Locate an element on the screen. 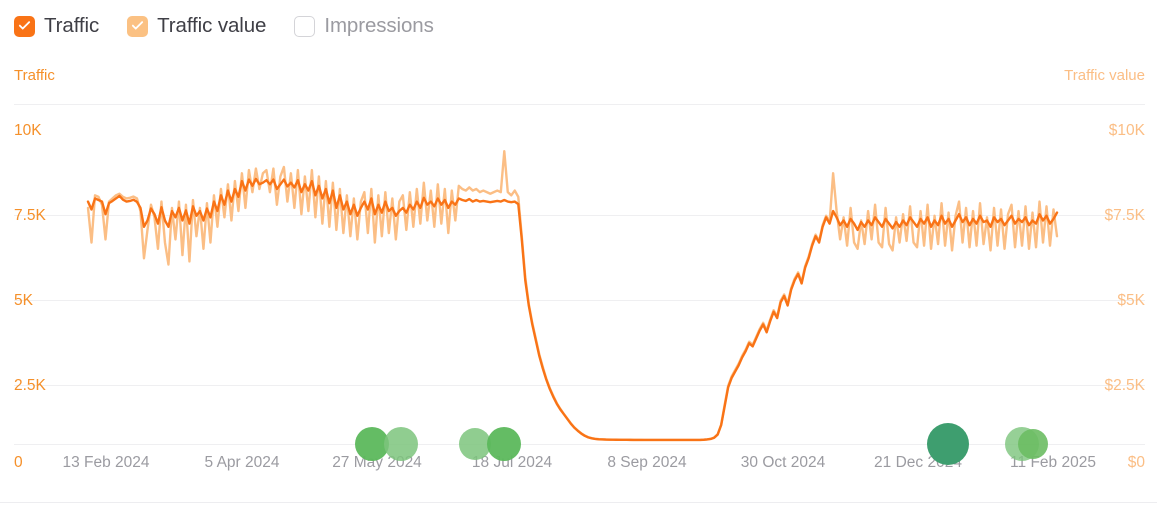 Image resolution: width=1157 pixels, height=519 pixels. legend-item-traffic: Traffic is located at coordinates (57, 25).